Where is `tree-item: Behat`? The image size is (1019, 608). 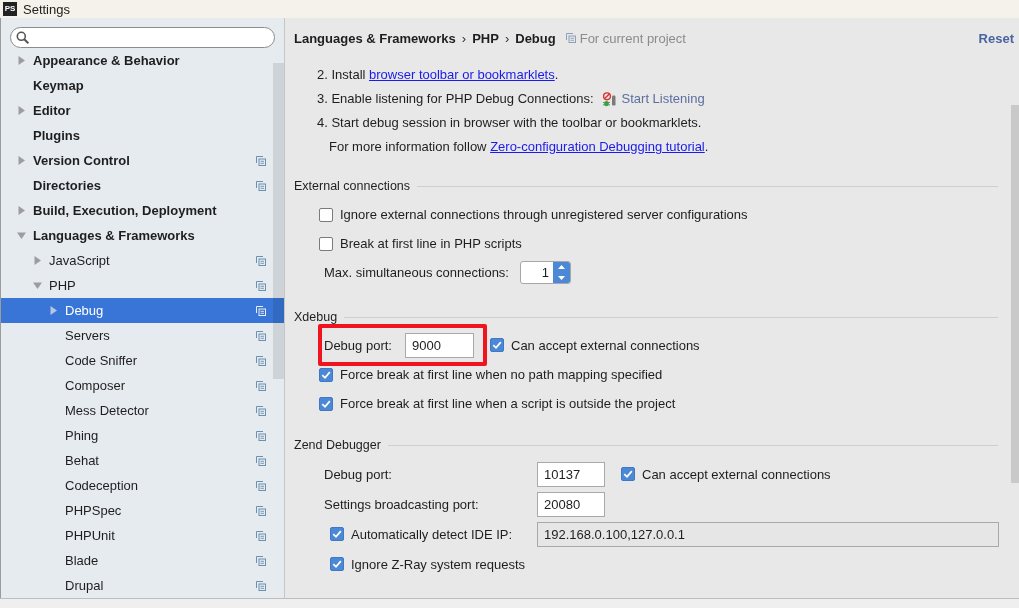
tree-item: Behat is located at coordinates (142, 460).